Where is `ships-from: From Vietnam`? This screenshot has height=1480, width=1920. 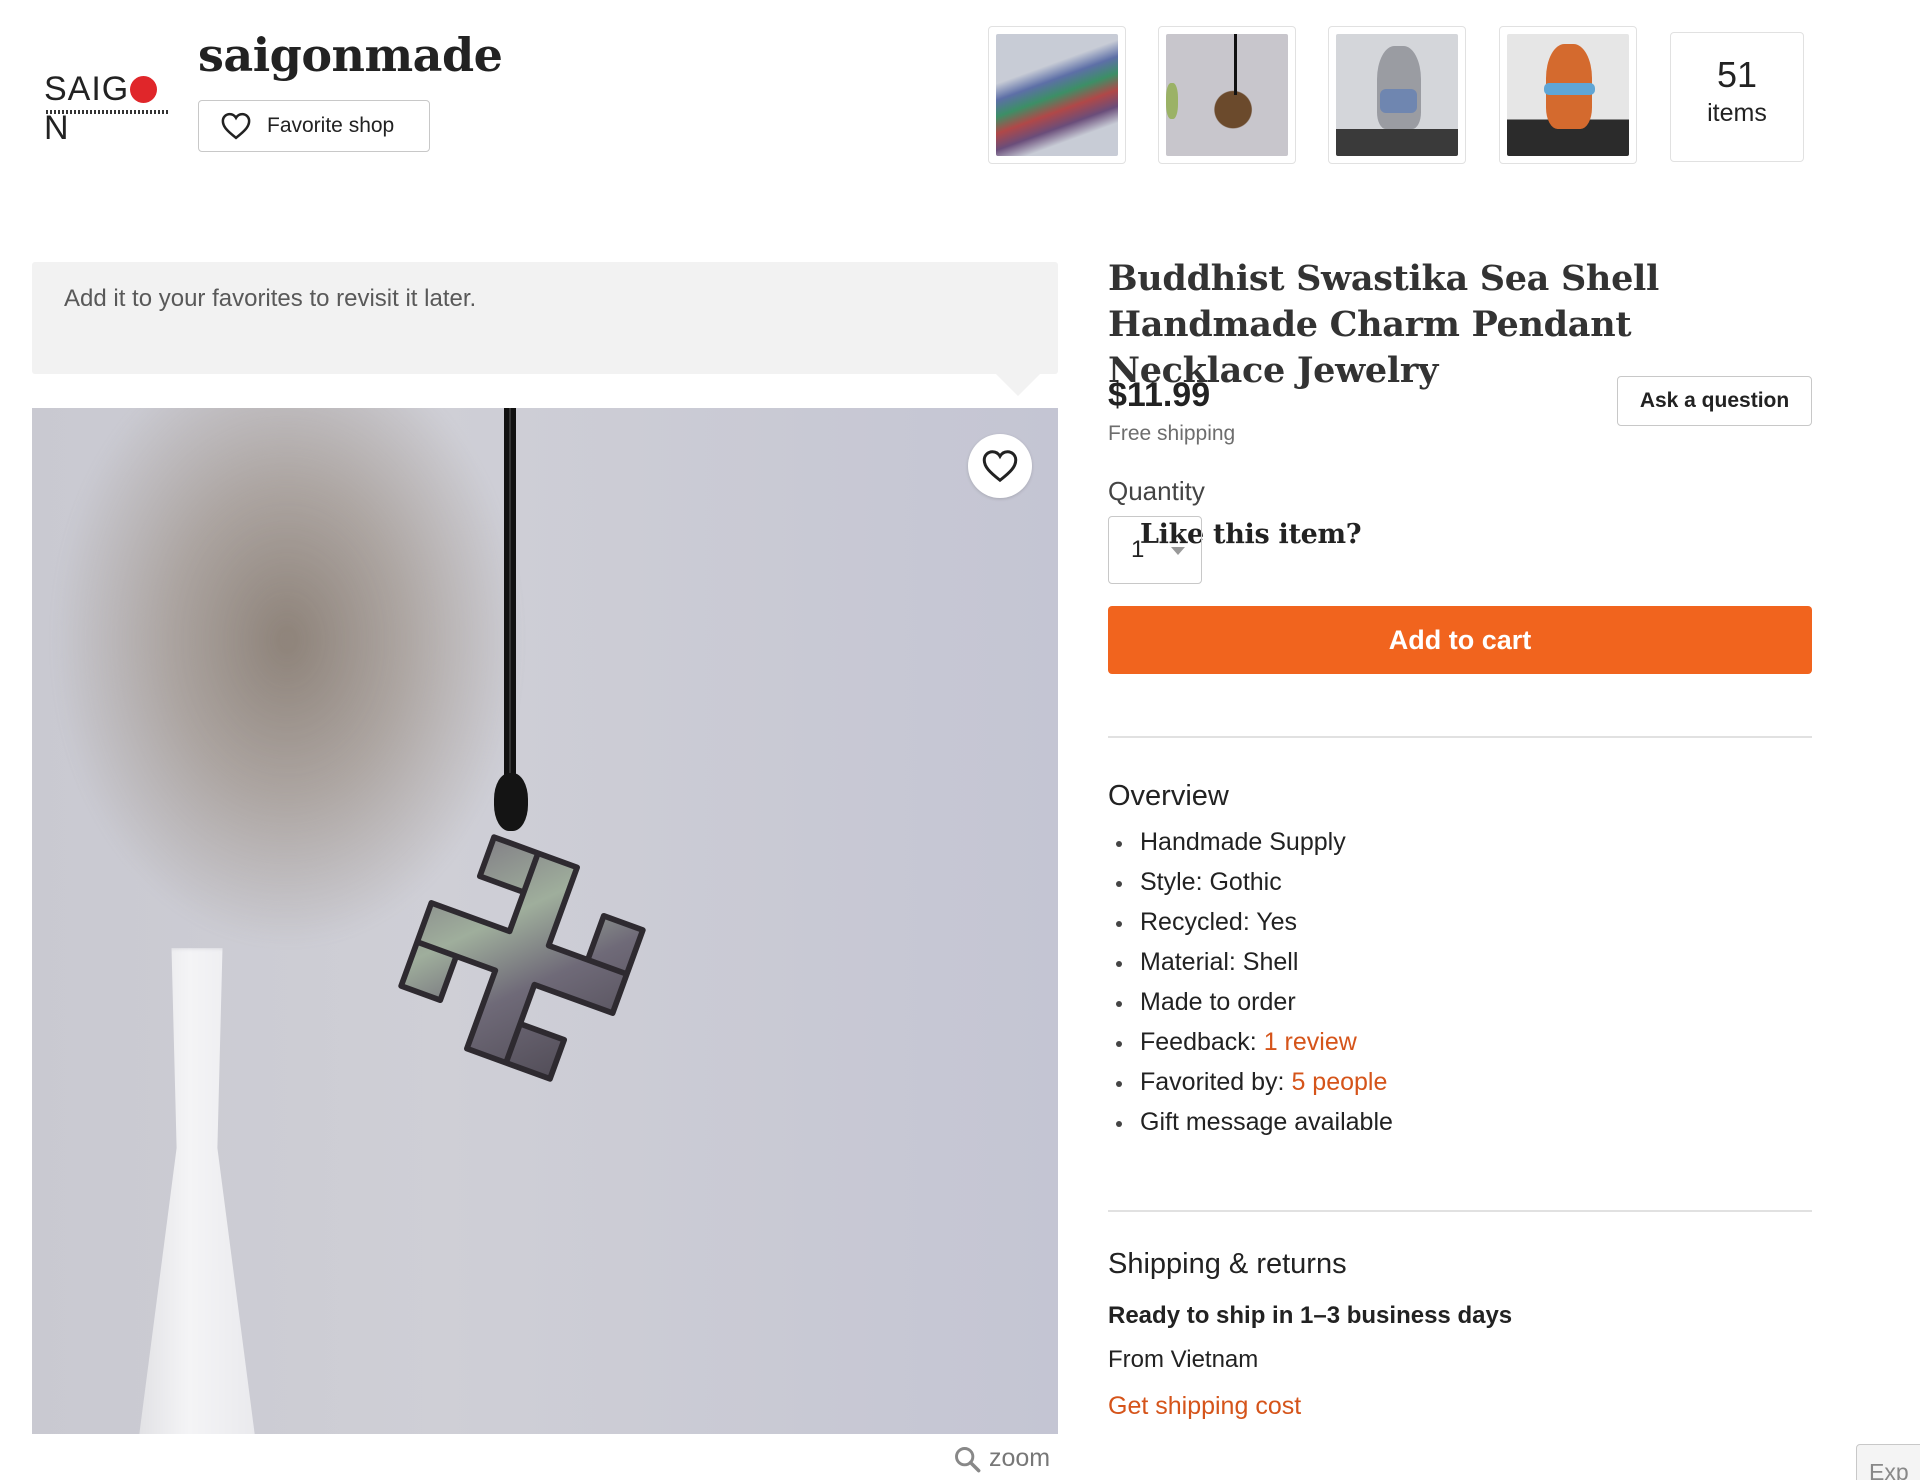
ships-from: From Vietnam is located at coordinates (1183, 1359).